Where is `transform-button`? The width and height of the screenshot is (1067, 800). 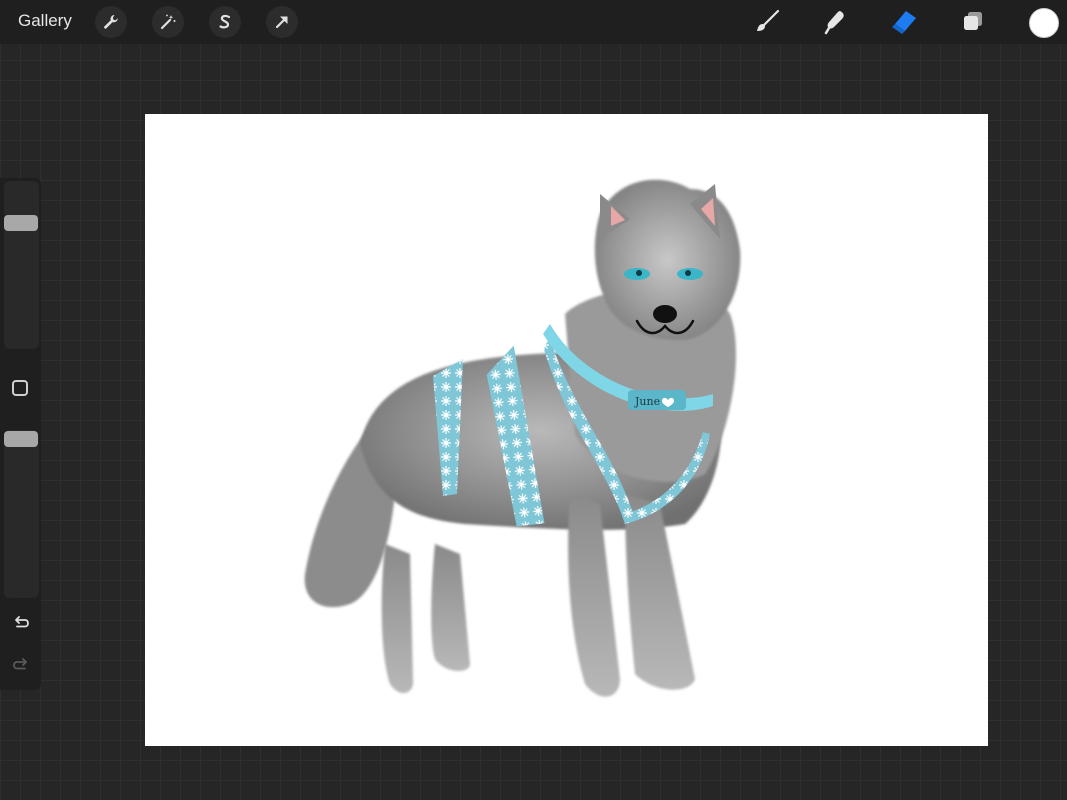
transform-button is located at coordinates (282, 22).